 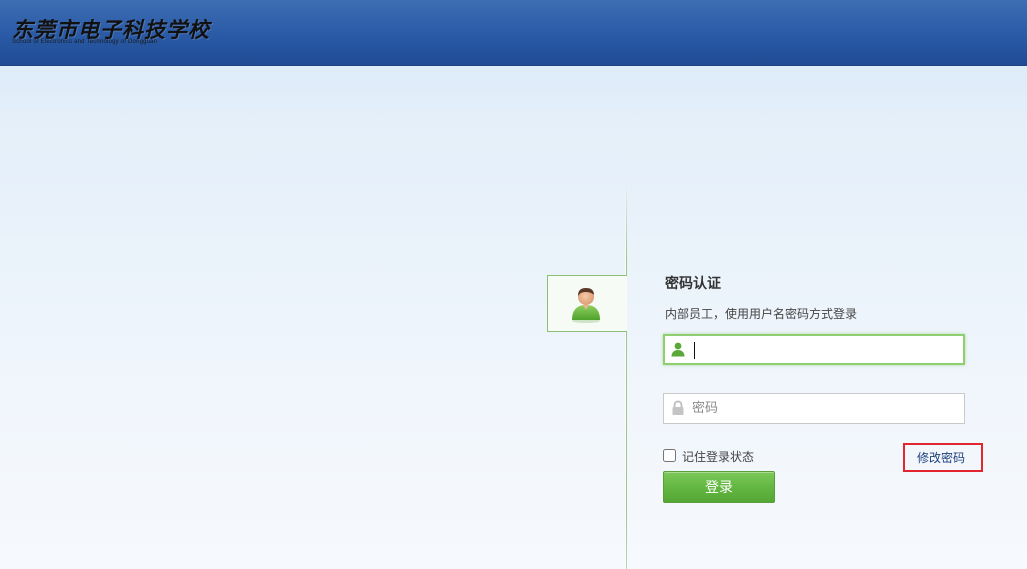 What do you see at coordinates (693, 284) in the screenshot?
I see `form-title: 密码认证` at bounding box center [693, 284].